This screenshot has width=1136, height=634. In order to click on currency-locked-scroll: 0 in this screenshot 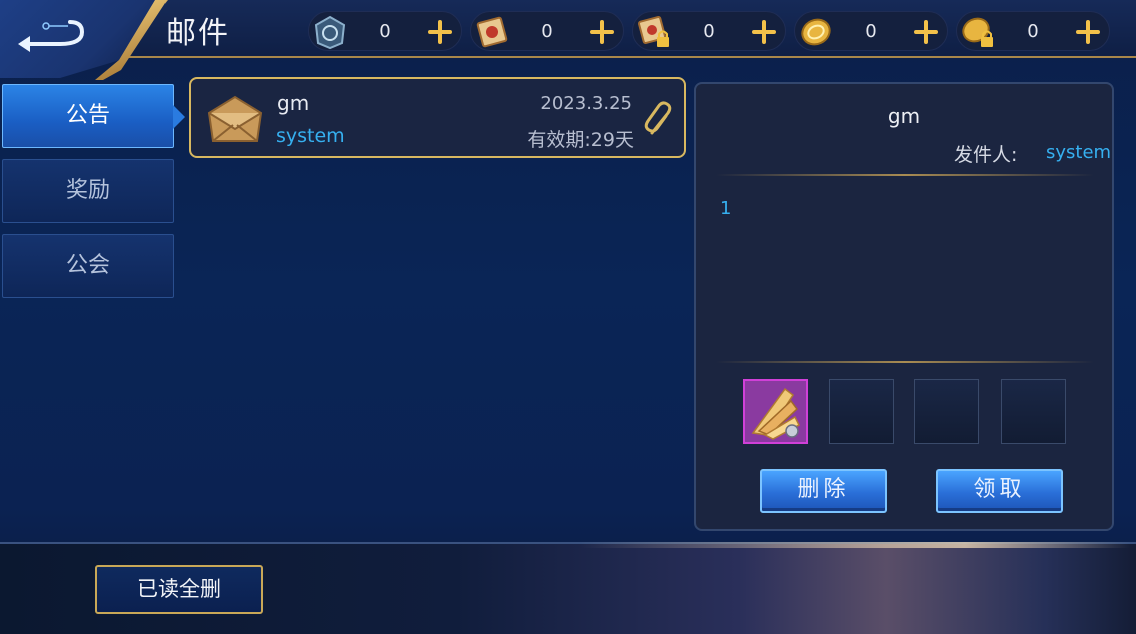, I will do `click(709, 31)`.